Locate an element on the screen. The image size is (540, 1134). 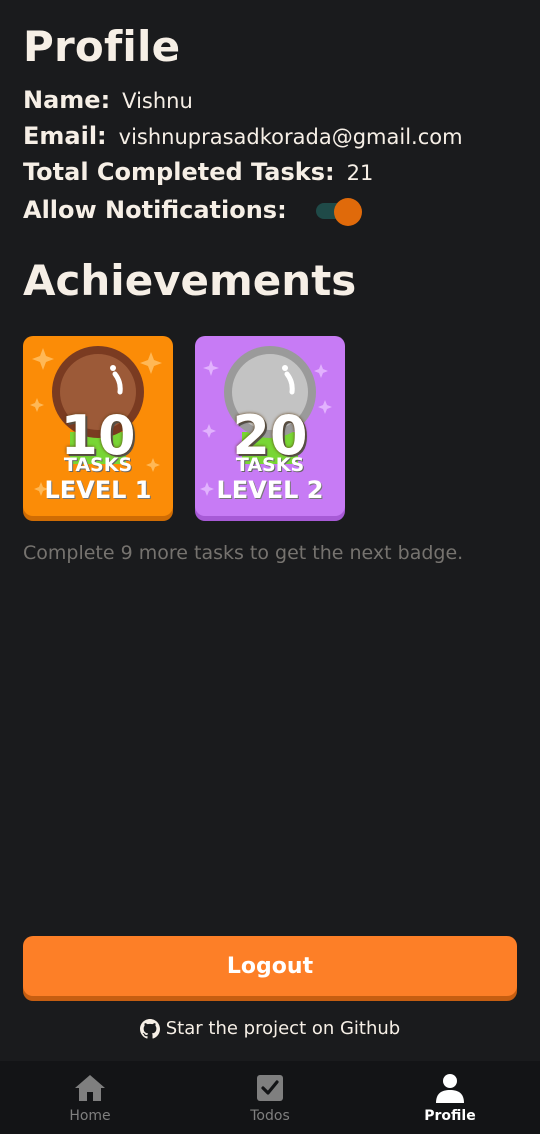
total-tasks-value: 21 is located at coordinates (360, 173).